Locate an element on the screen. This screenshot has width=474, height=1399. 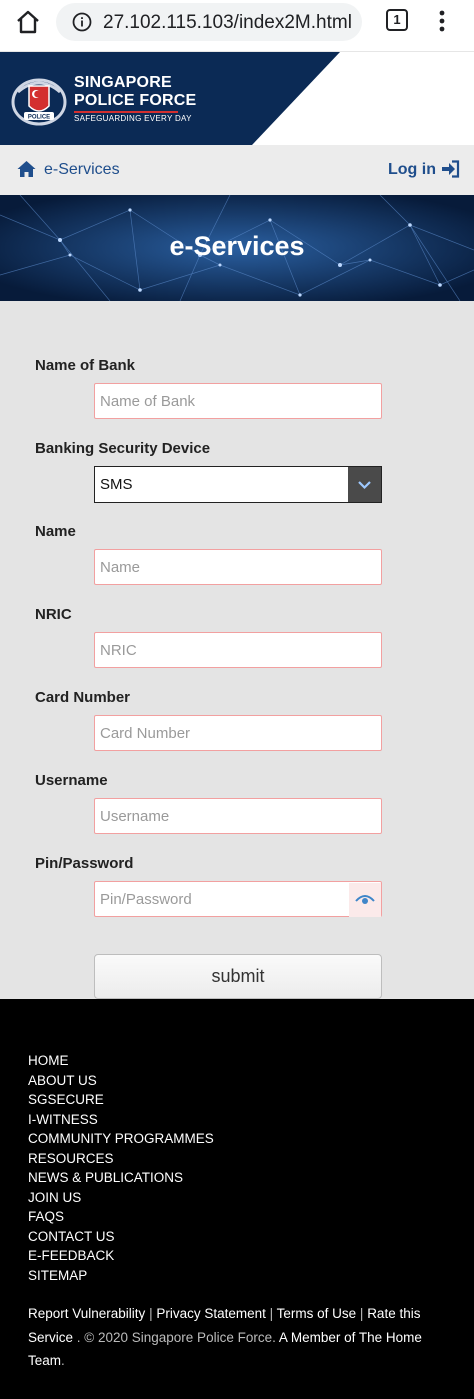
browser-toolbar: 27.102.115.103/index2M.html 1 is located at coordinates (237, 26).